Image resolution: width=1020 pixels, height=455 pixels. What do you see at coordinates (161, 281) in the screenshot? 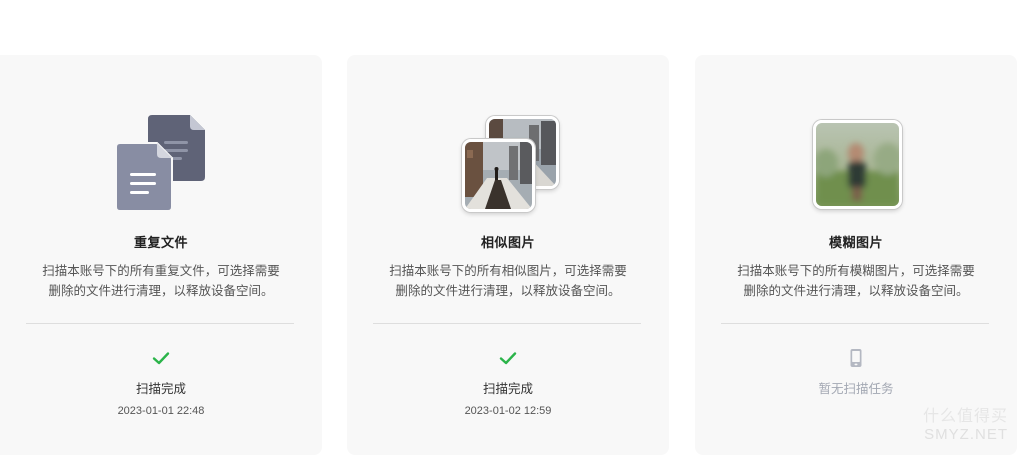
I see `card-description: 扫描本账号下的所有重复文件，可选择需要 删除的文件进行清理，以释放设备空间。` at bounding box center [161, 281].